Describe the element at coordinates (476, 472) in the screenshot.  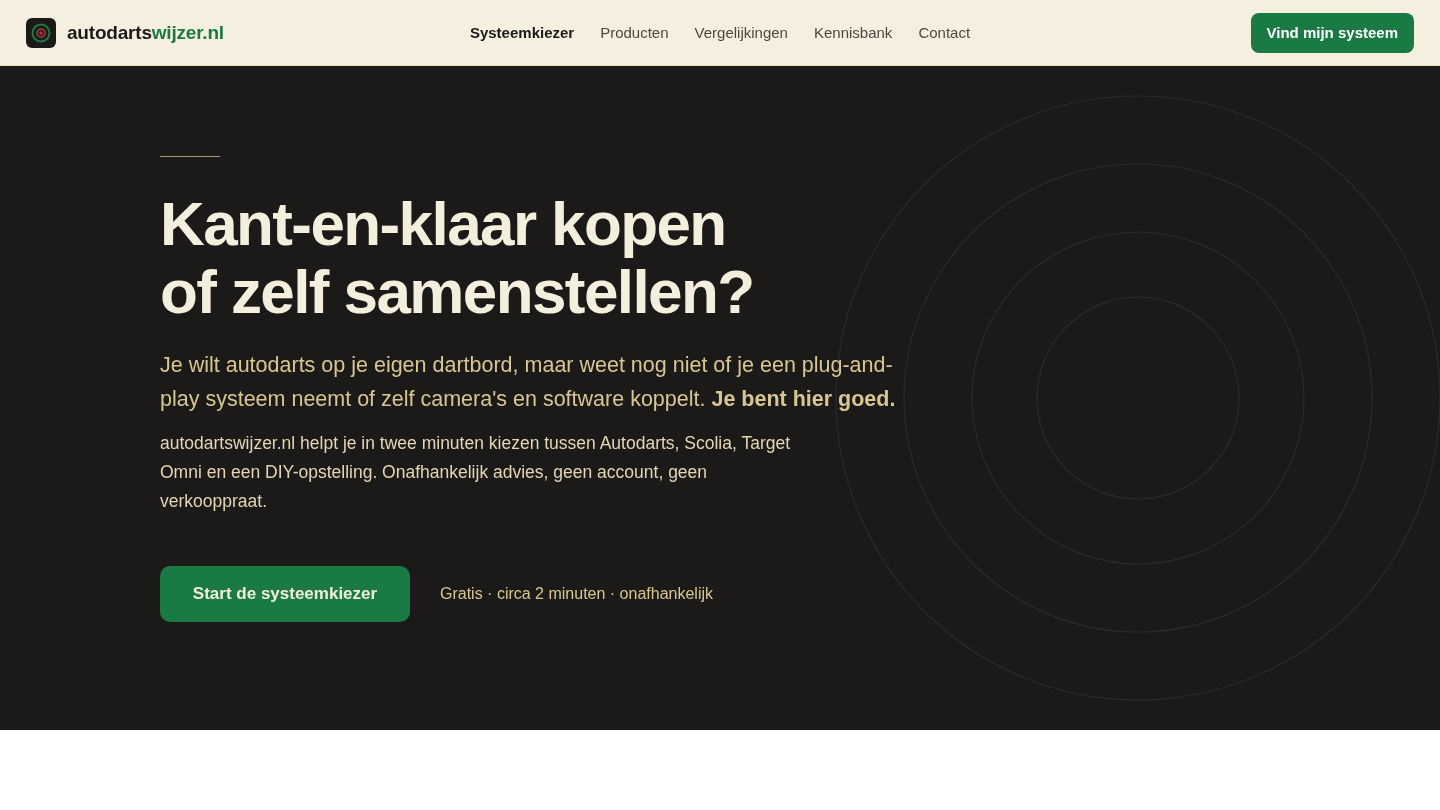
I see `hero-body-text: autodartswijzer.nl helpt je in twee minuten kiezen tussen Autodarts, Scolia, Target Omni en een DIY-opstelling. Onafhankelijk advies, geen account, geen verkooppraat.` at that location.